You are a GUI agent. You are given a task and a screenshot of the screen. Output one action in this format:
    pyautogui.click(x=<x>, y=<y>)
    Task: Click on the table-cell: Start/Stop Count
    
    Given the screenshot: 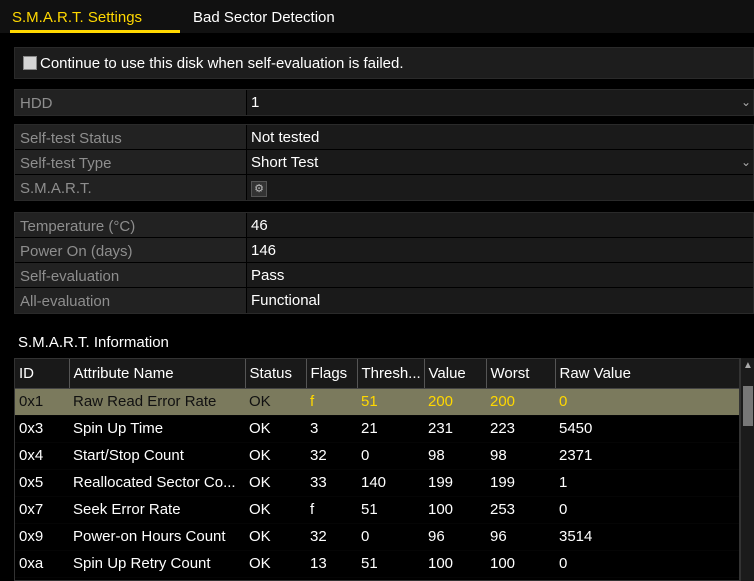 What is the action you would take?
    pyautogui.click(x=157, y=456)
    